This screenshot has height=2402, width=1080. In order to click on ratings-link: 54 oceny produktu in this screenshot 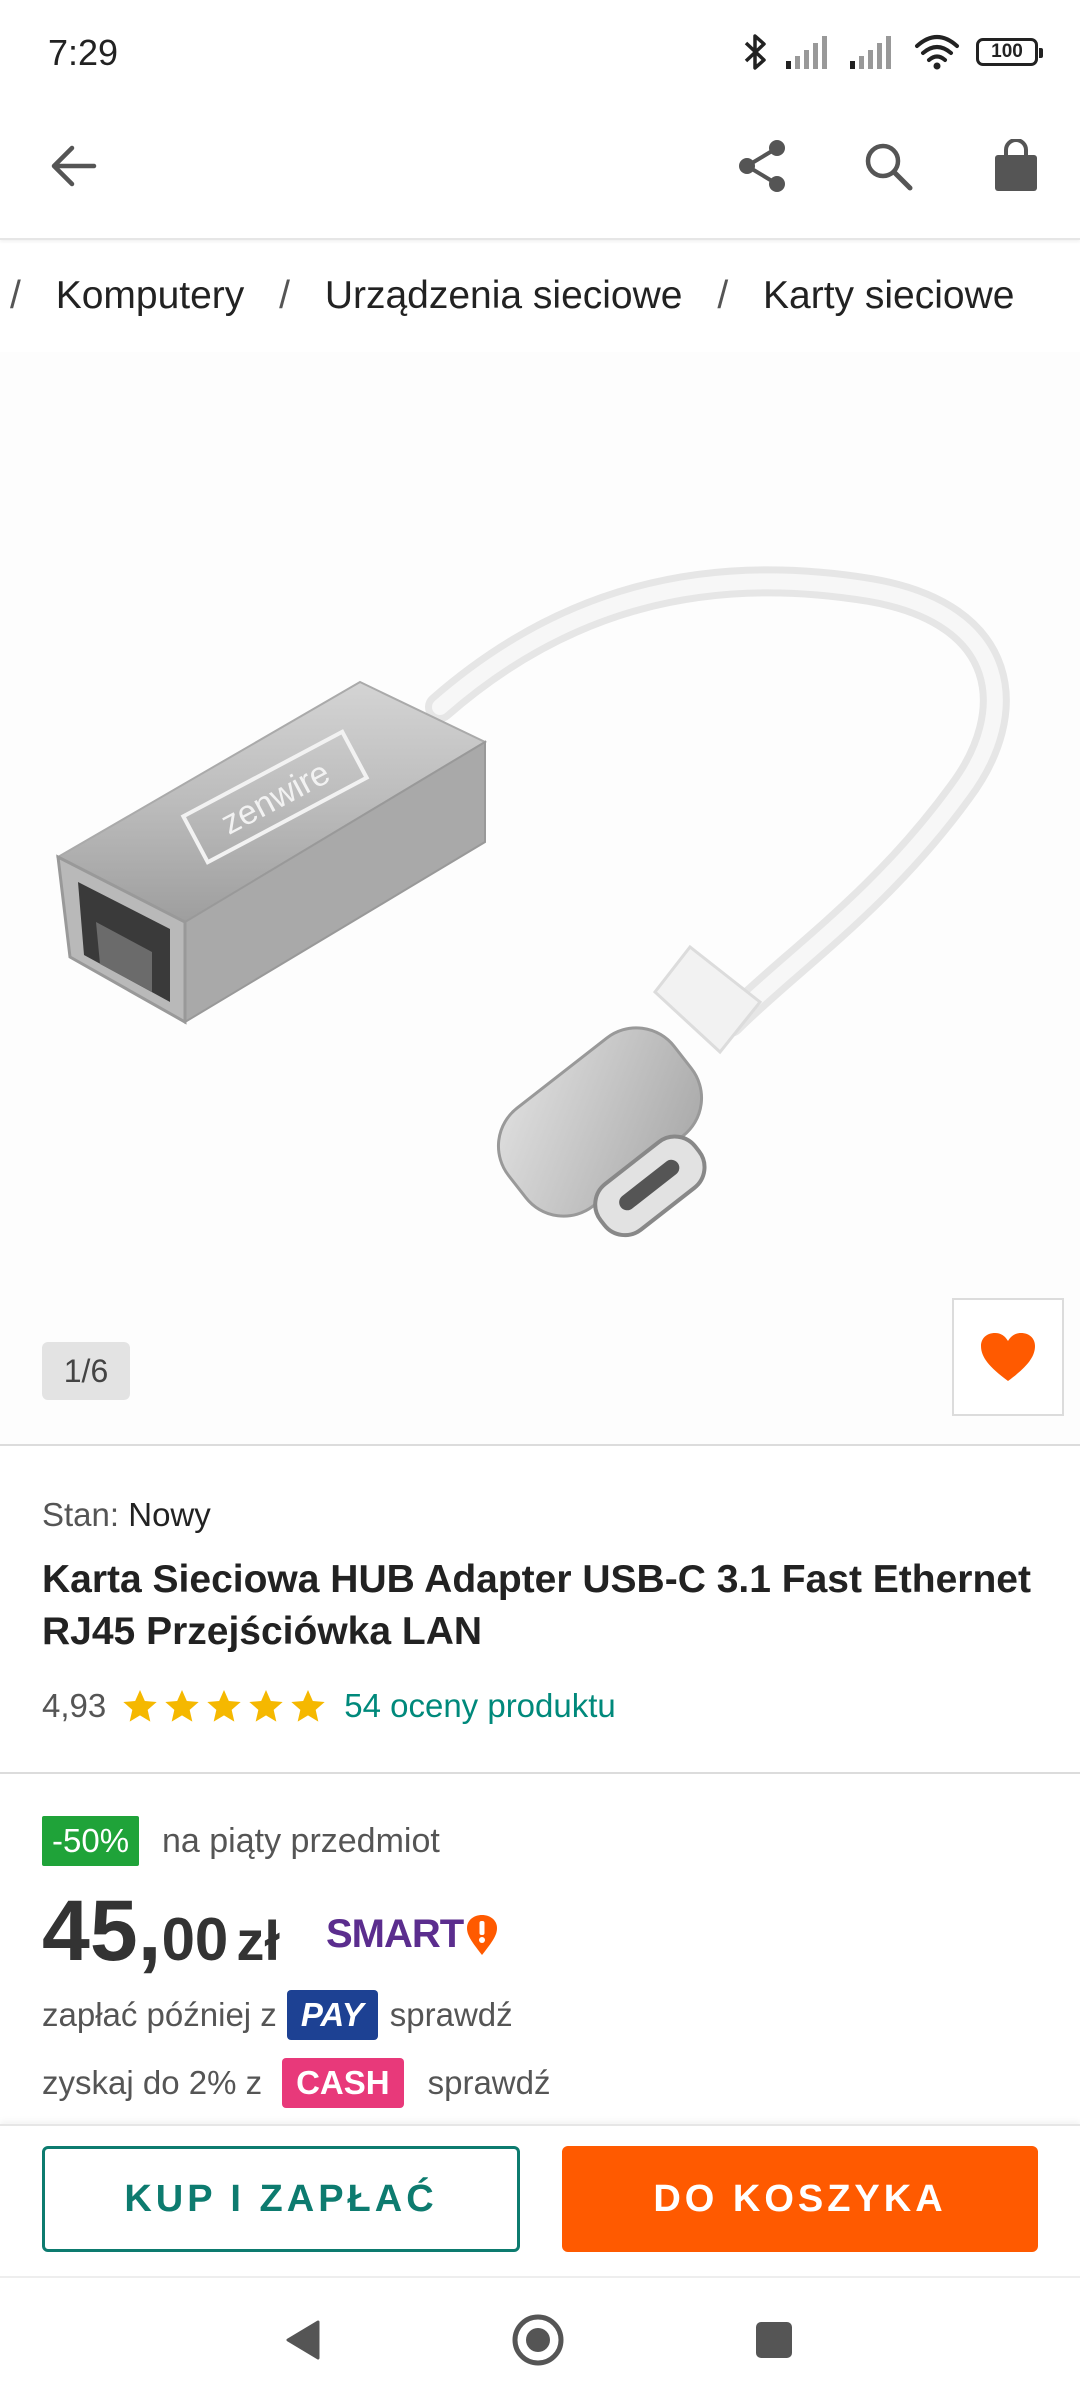, I will do `click(480, 1706)`.